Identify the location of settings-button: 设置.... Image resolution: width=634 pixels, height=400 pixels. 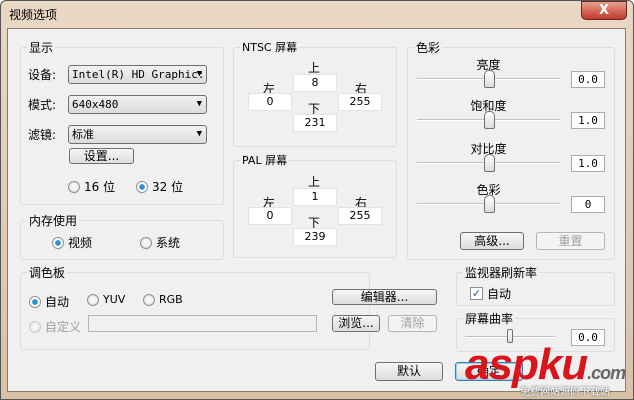
(101, 156).